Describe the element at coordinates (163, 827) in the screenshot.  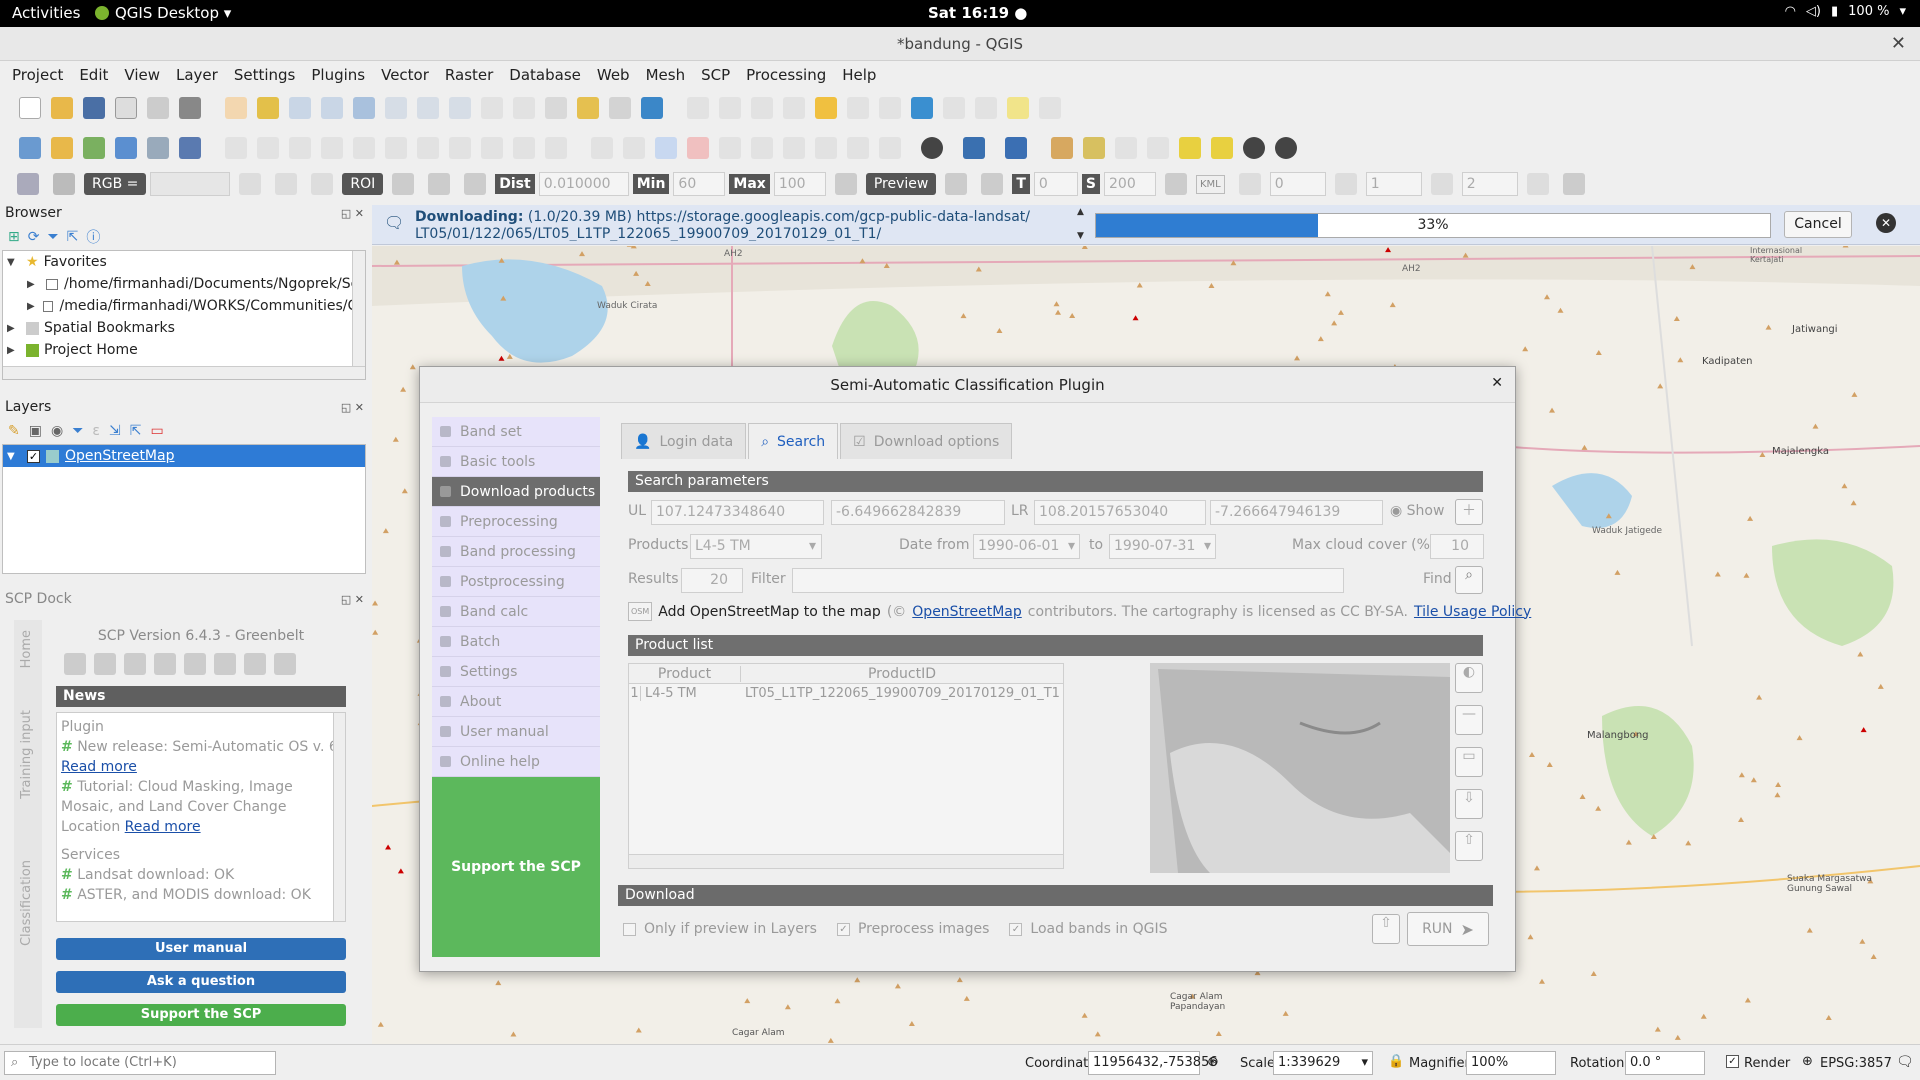
I see `read-more-link: Read more` at that location.